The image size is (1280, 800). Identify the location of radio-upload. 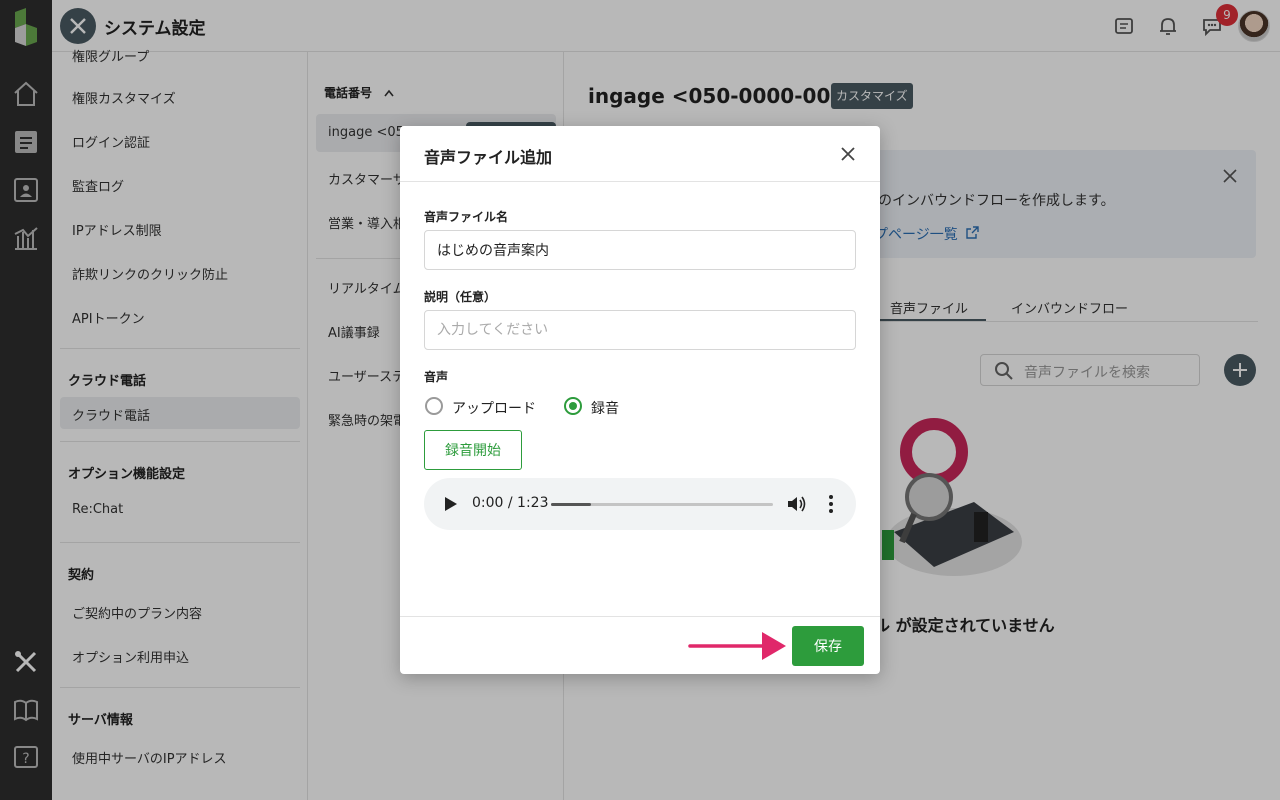
(434, 406).